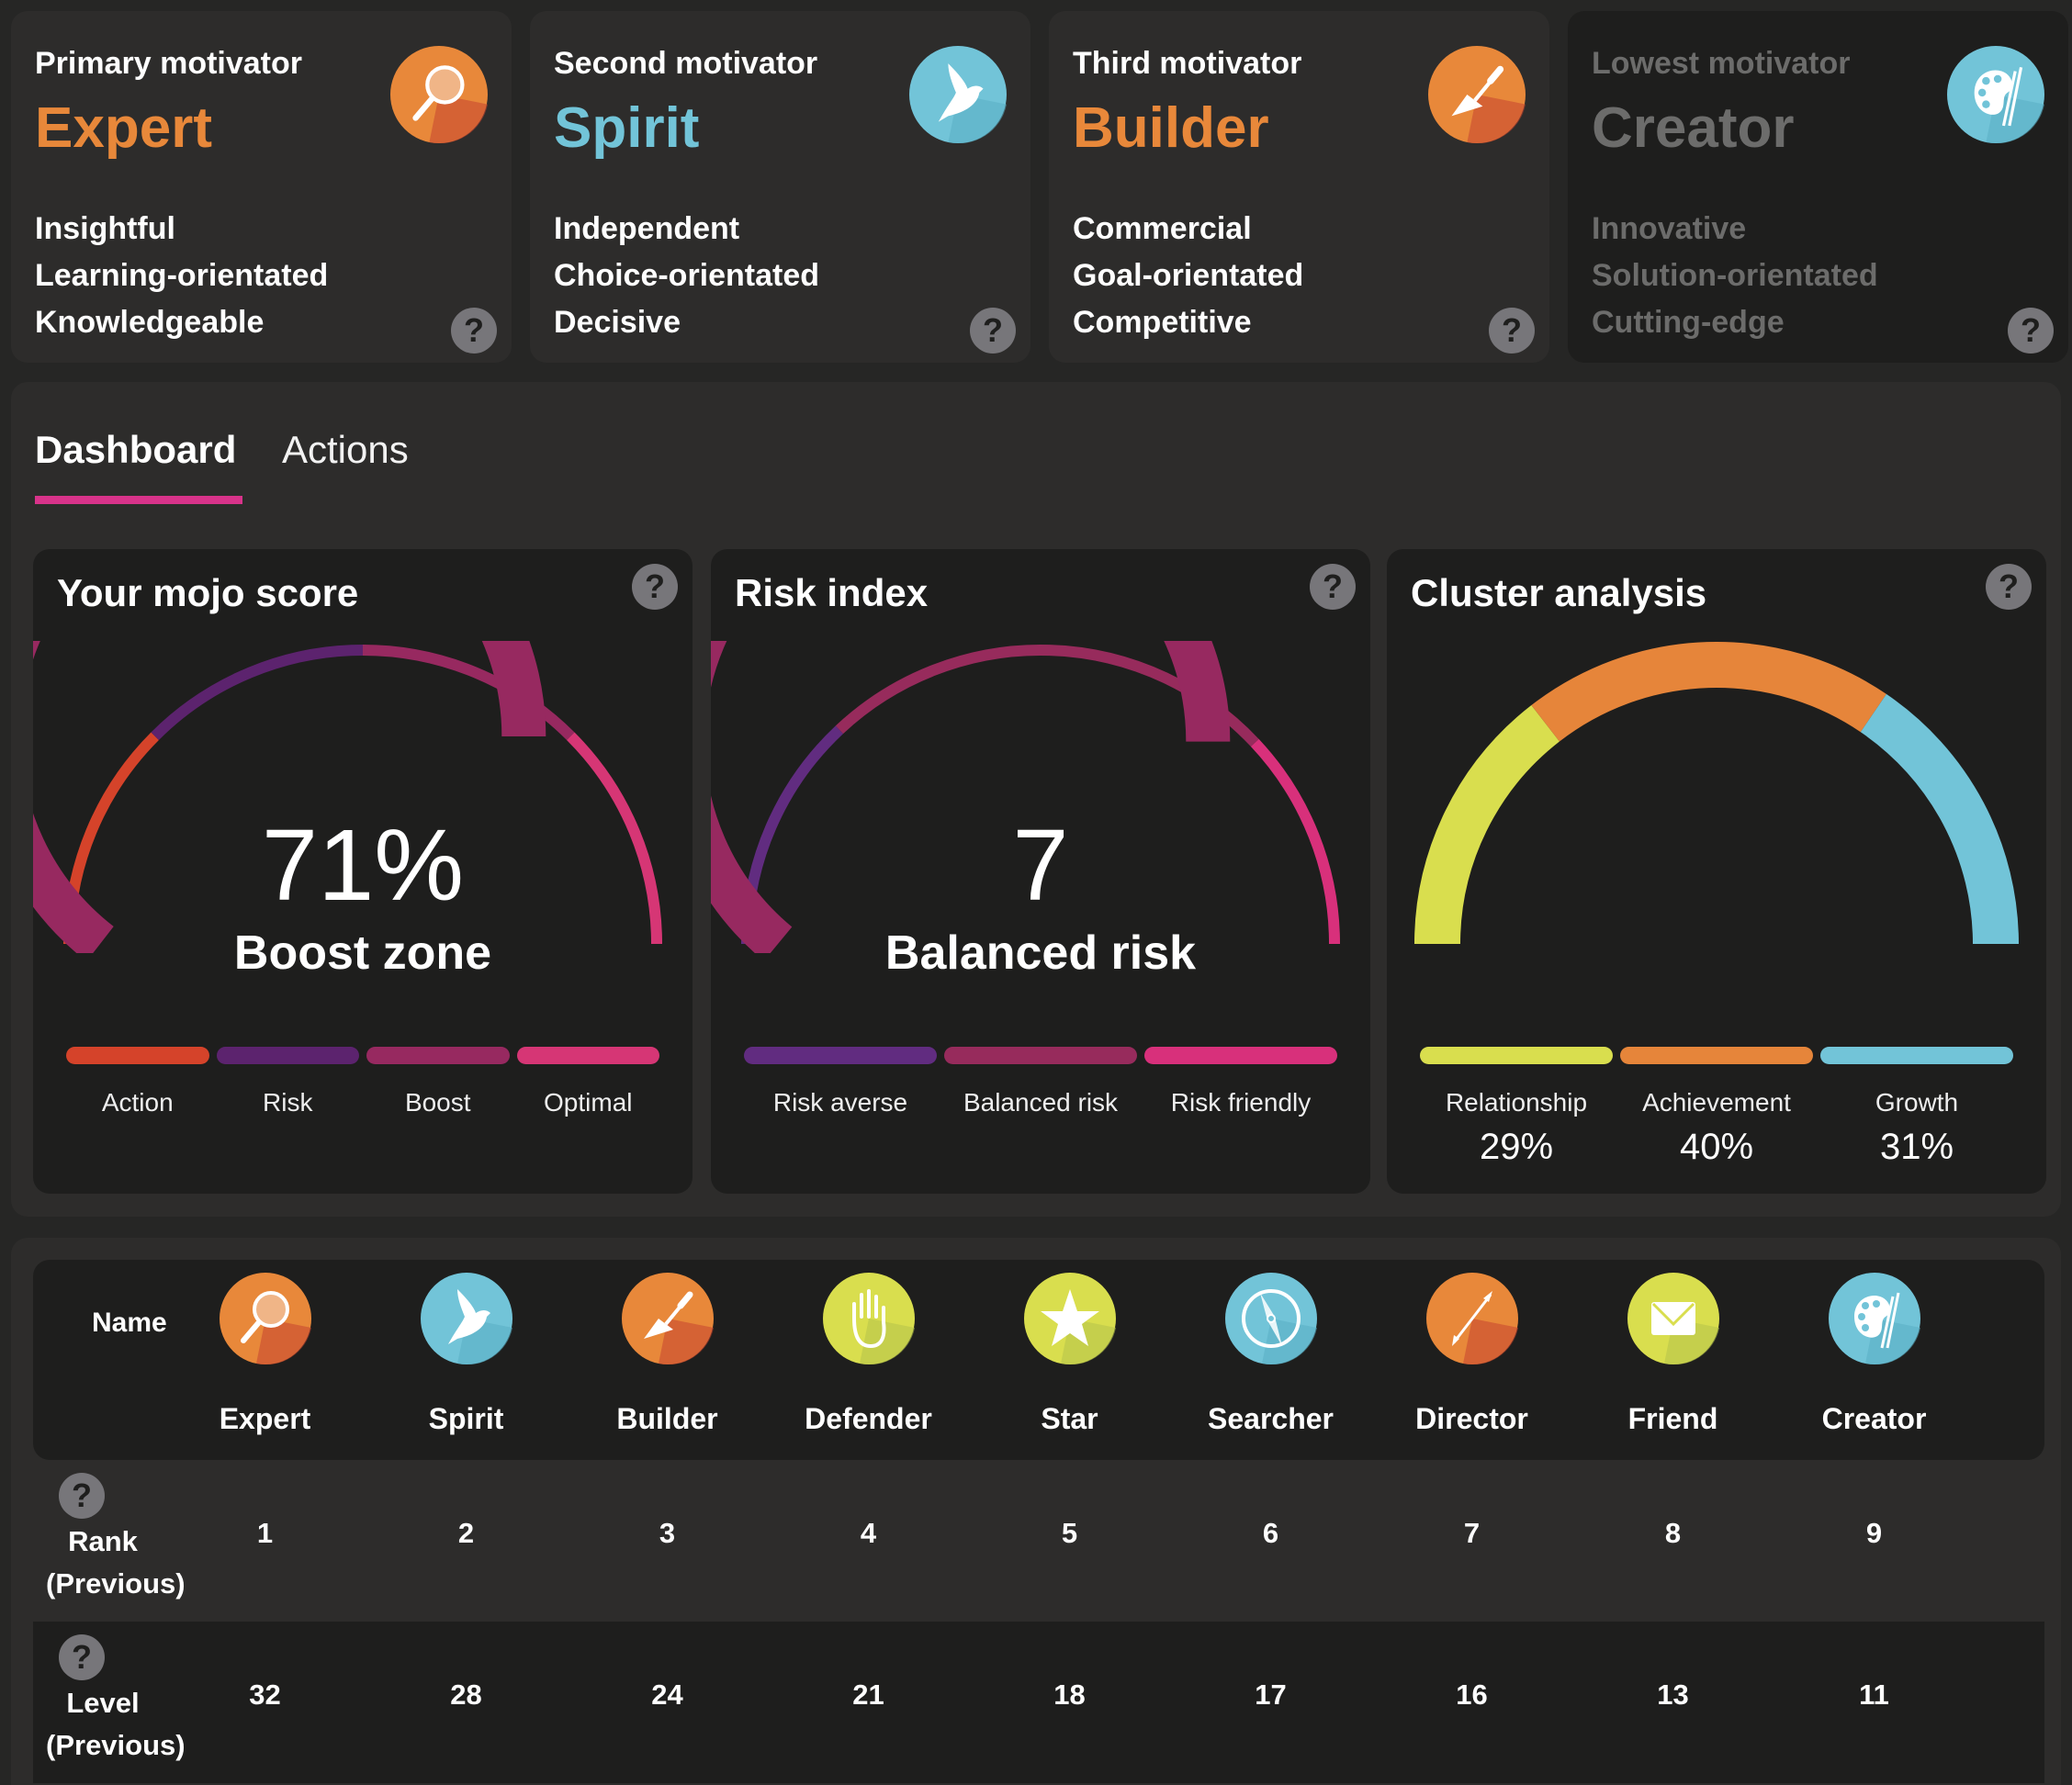 This screenshot has width=2072, height=1785. I want to click on legend-item: Action, so click(137, 1082).